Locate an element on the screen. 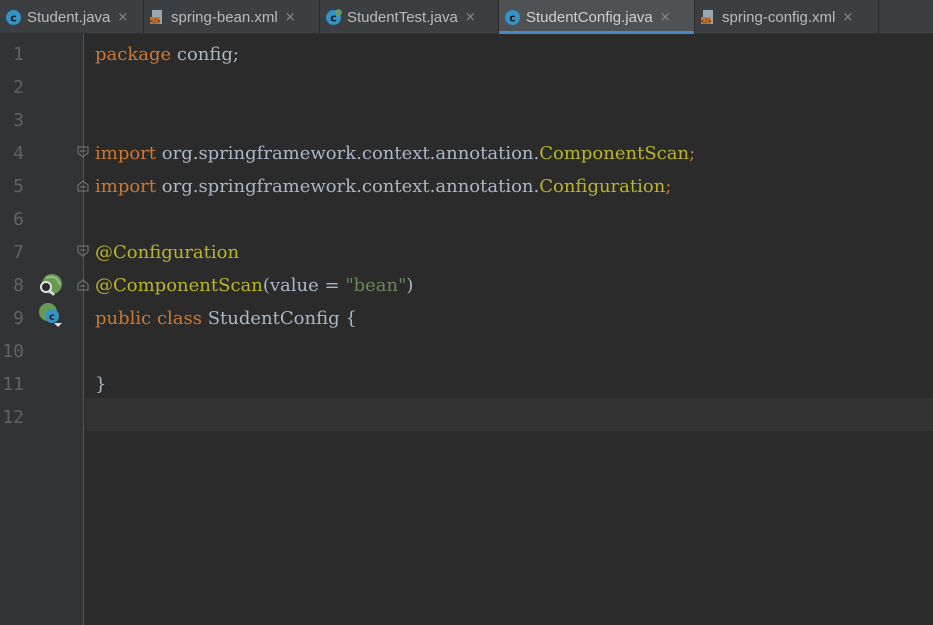 Image resolution: width=933 pixels, height=625 pixels. line-number: 2 is located at coordinates (18, 87).